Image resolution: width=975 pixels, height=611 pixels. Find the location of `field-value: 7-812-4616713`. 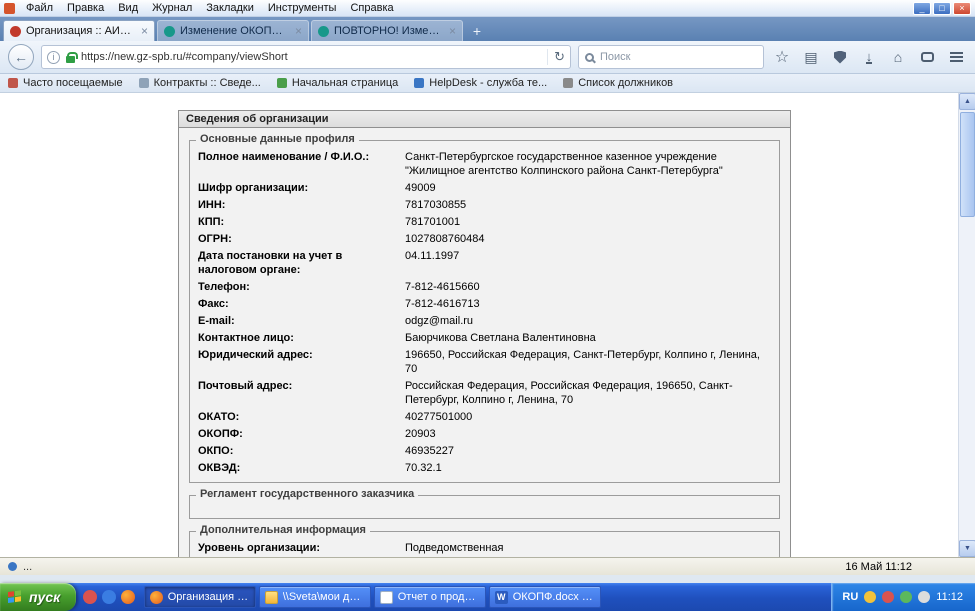

field-value: 7-812-4616713 is located at coordinates (442, 304).